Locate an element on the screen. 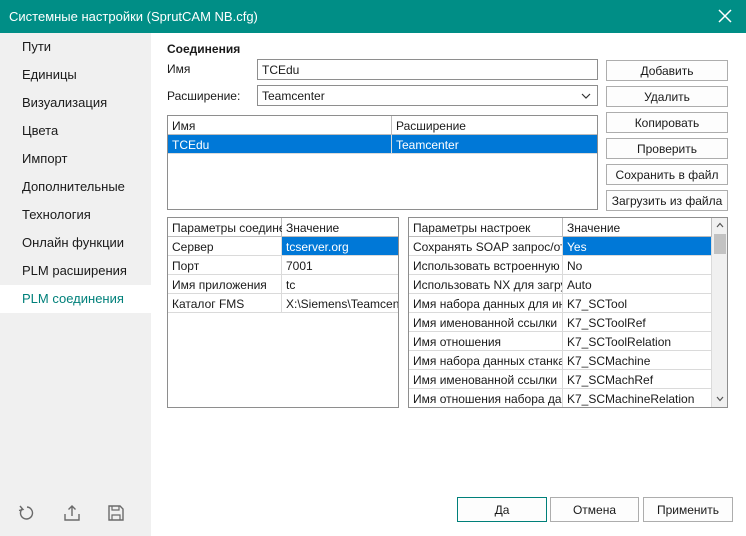  sidebar-item-label: Пути is located at coordinates (37, 46).